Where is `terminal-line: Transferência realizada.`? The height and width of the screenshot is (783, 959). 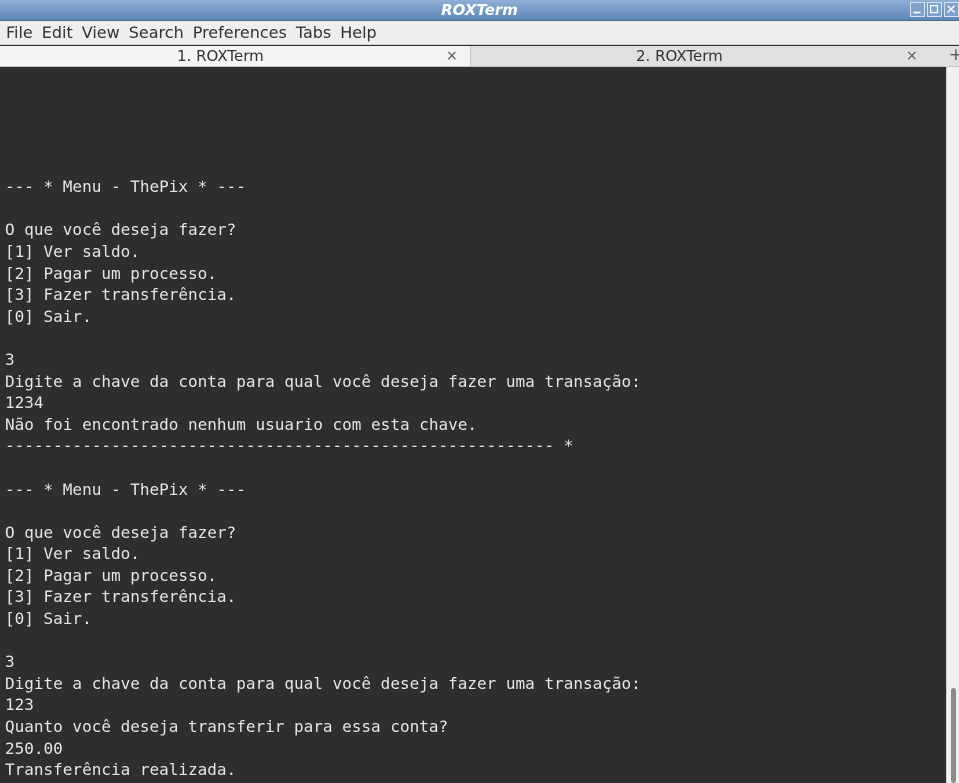 terminal-line: Transferência realizada. is located at coordinates (121, 770).